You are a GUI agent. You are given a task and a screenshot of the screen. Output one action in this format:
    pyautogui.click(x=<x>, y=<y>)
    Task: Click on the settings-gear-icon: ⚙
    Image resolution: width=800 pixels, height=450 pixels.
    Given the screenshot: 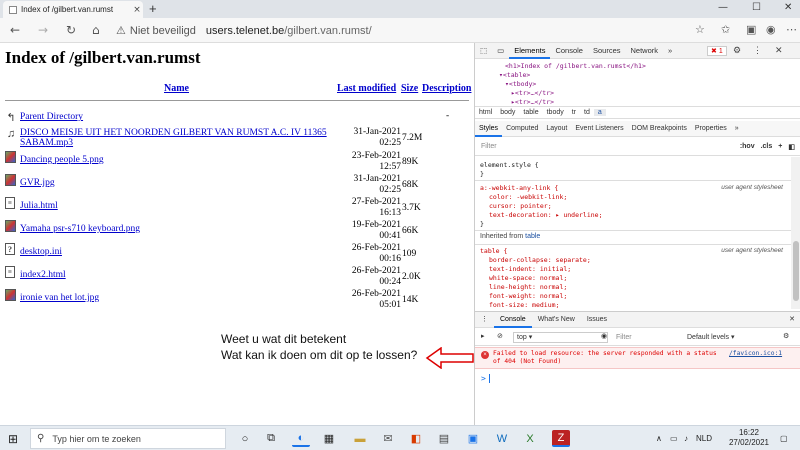 What is the action you would take?
    pyautogui.click(x=737, y=50)
    